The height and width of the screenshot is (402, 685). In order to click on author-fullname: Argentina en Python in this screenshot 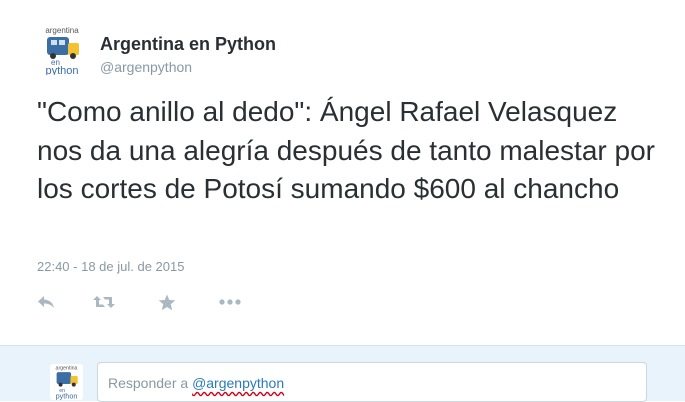, I will do `click(188, 44)`.